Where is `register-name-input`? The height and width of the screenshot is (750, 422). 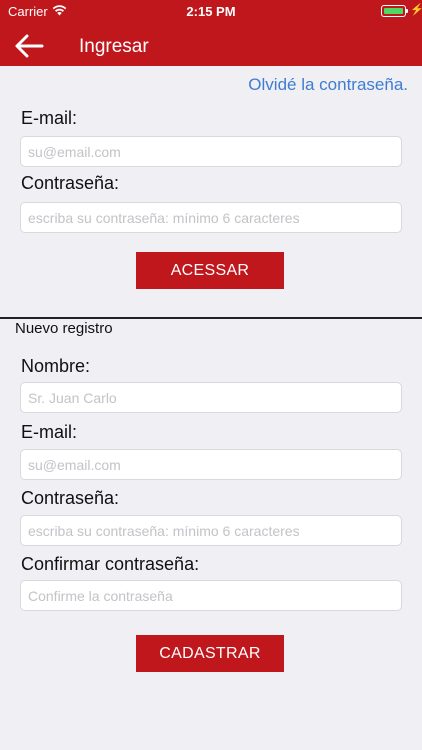 register-name-input is located at coordinates (211, 397).